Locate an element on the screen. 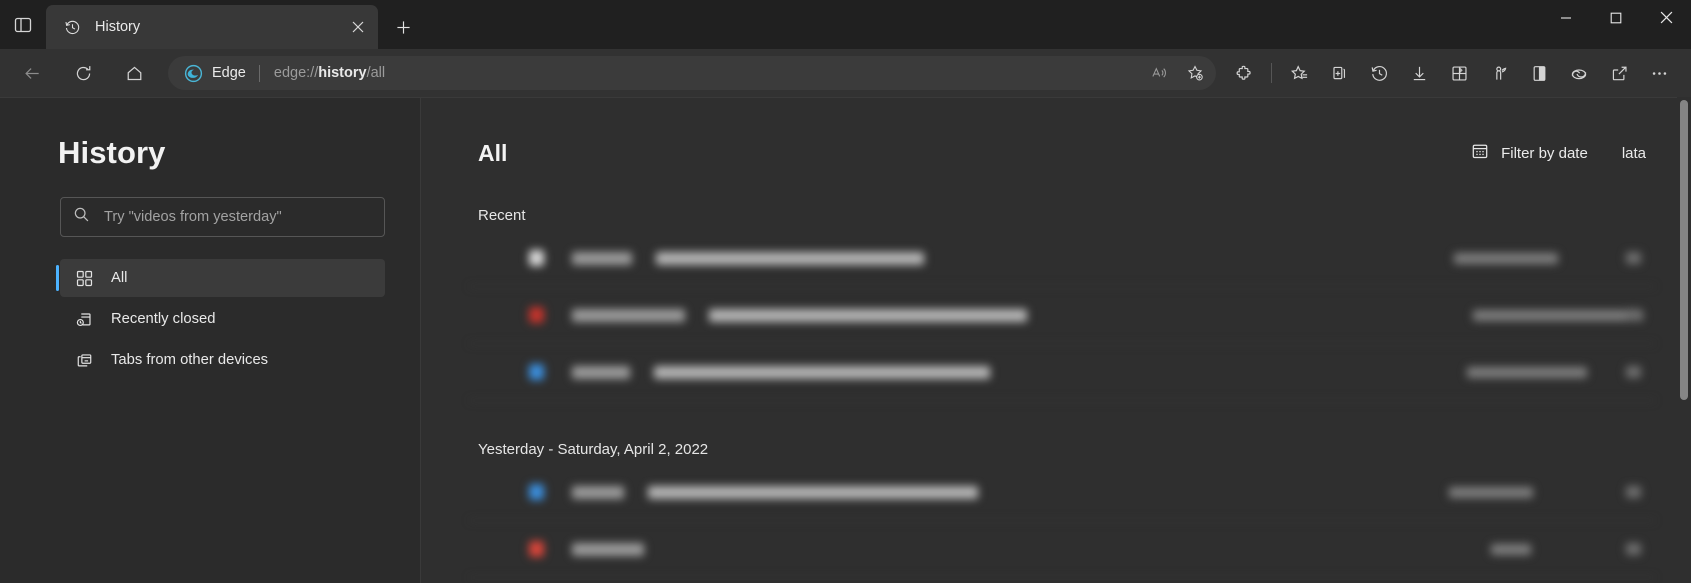 Image resolution: width=1691 pixels, height=583 pixels. refresh-icon is located at coordinates (83, 73).